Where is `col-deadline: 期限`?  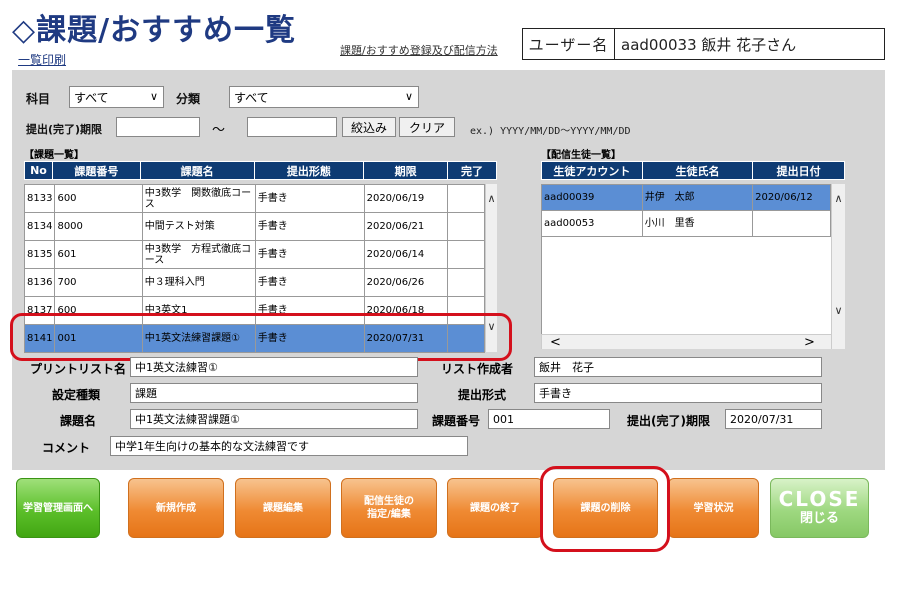
col-deadline: 期限 is located at coordinates (406, 170).